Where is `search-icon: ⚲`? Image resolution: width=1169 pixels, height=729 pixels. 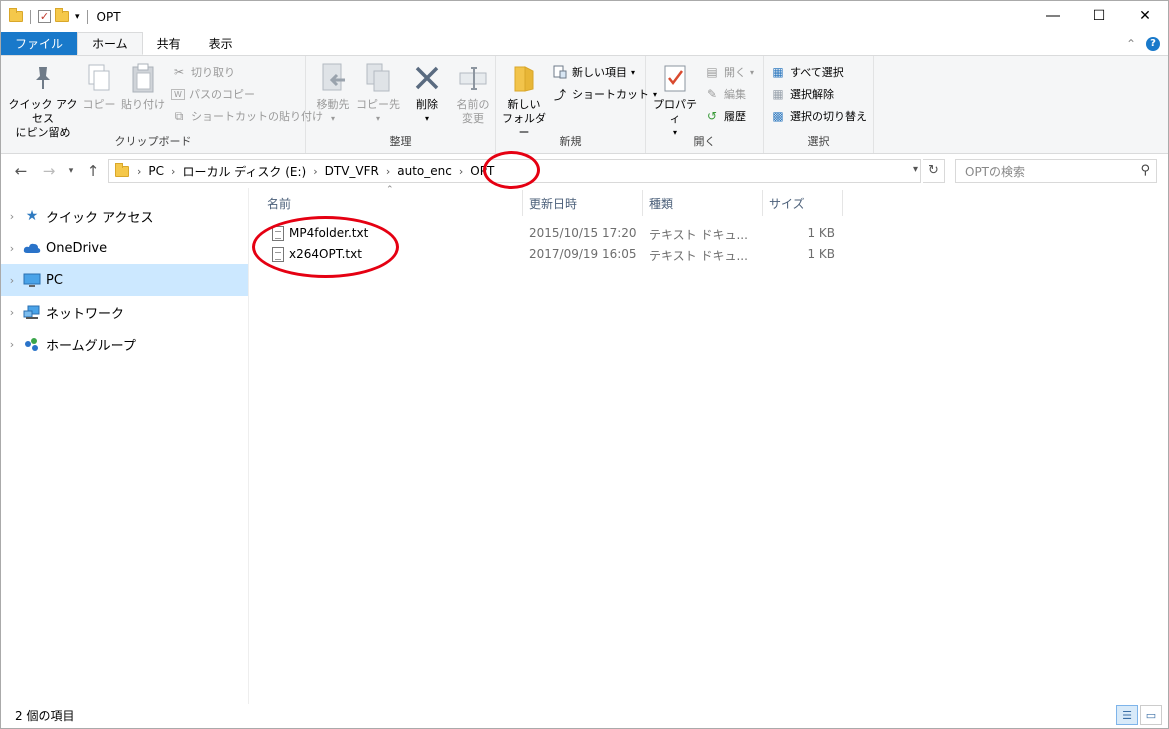
search-icon: ⚲ is located at coordinates (1145, 170).